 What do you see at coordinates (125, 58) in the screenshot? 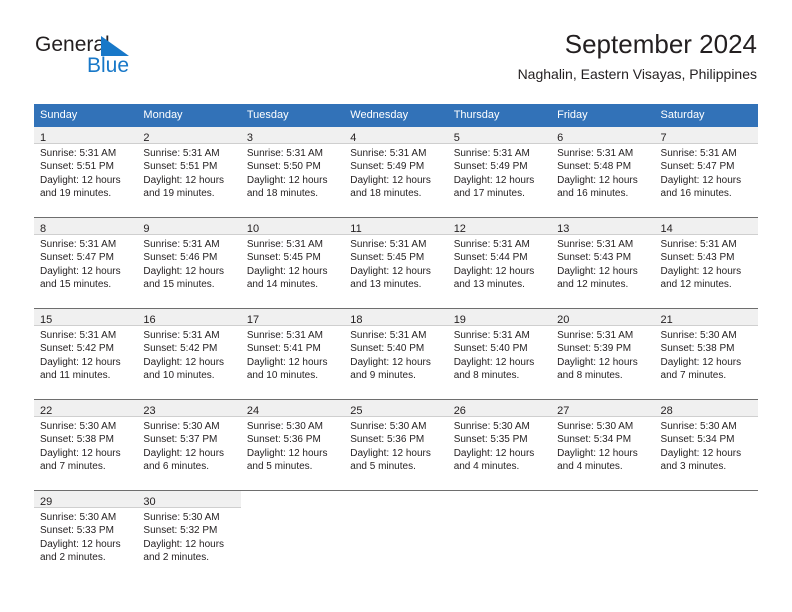
I see `general-blue-logo: General Blue` at bounding box center [125, 58].